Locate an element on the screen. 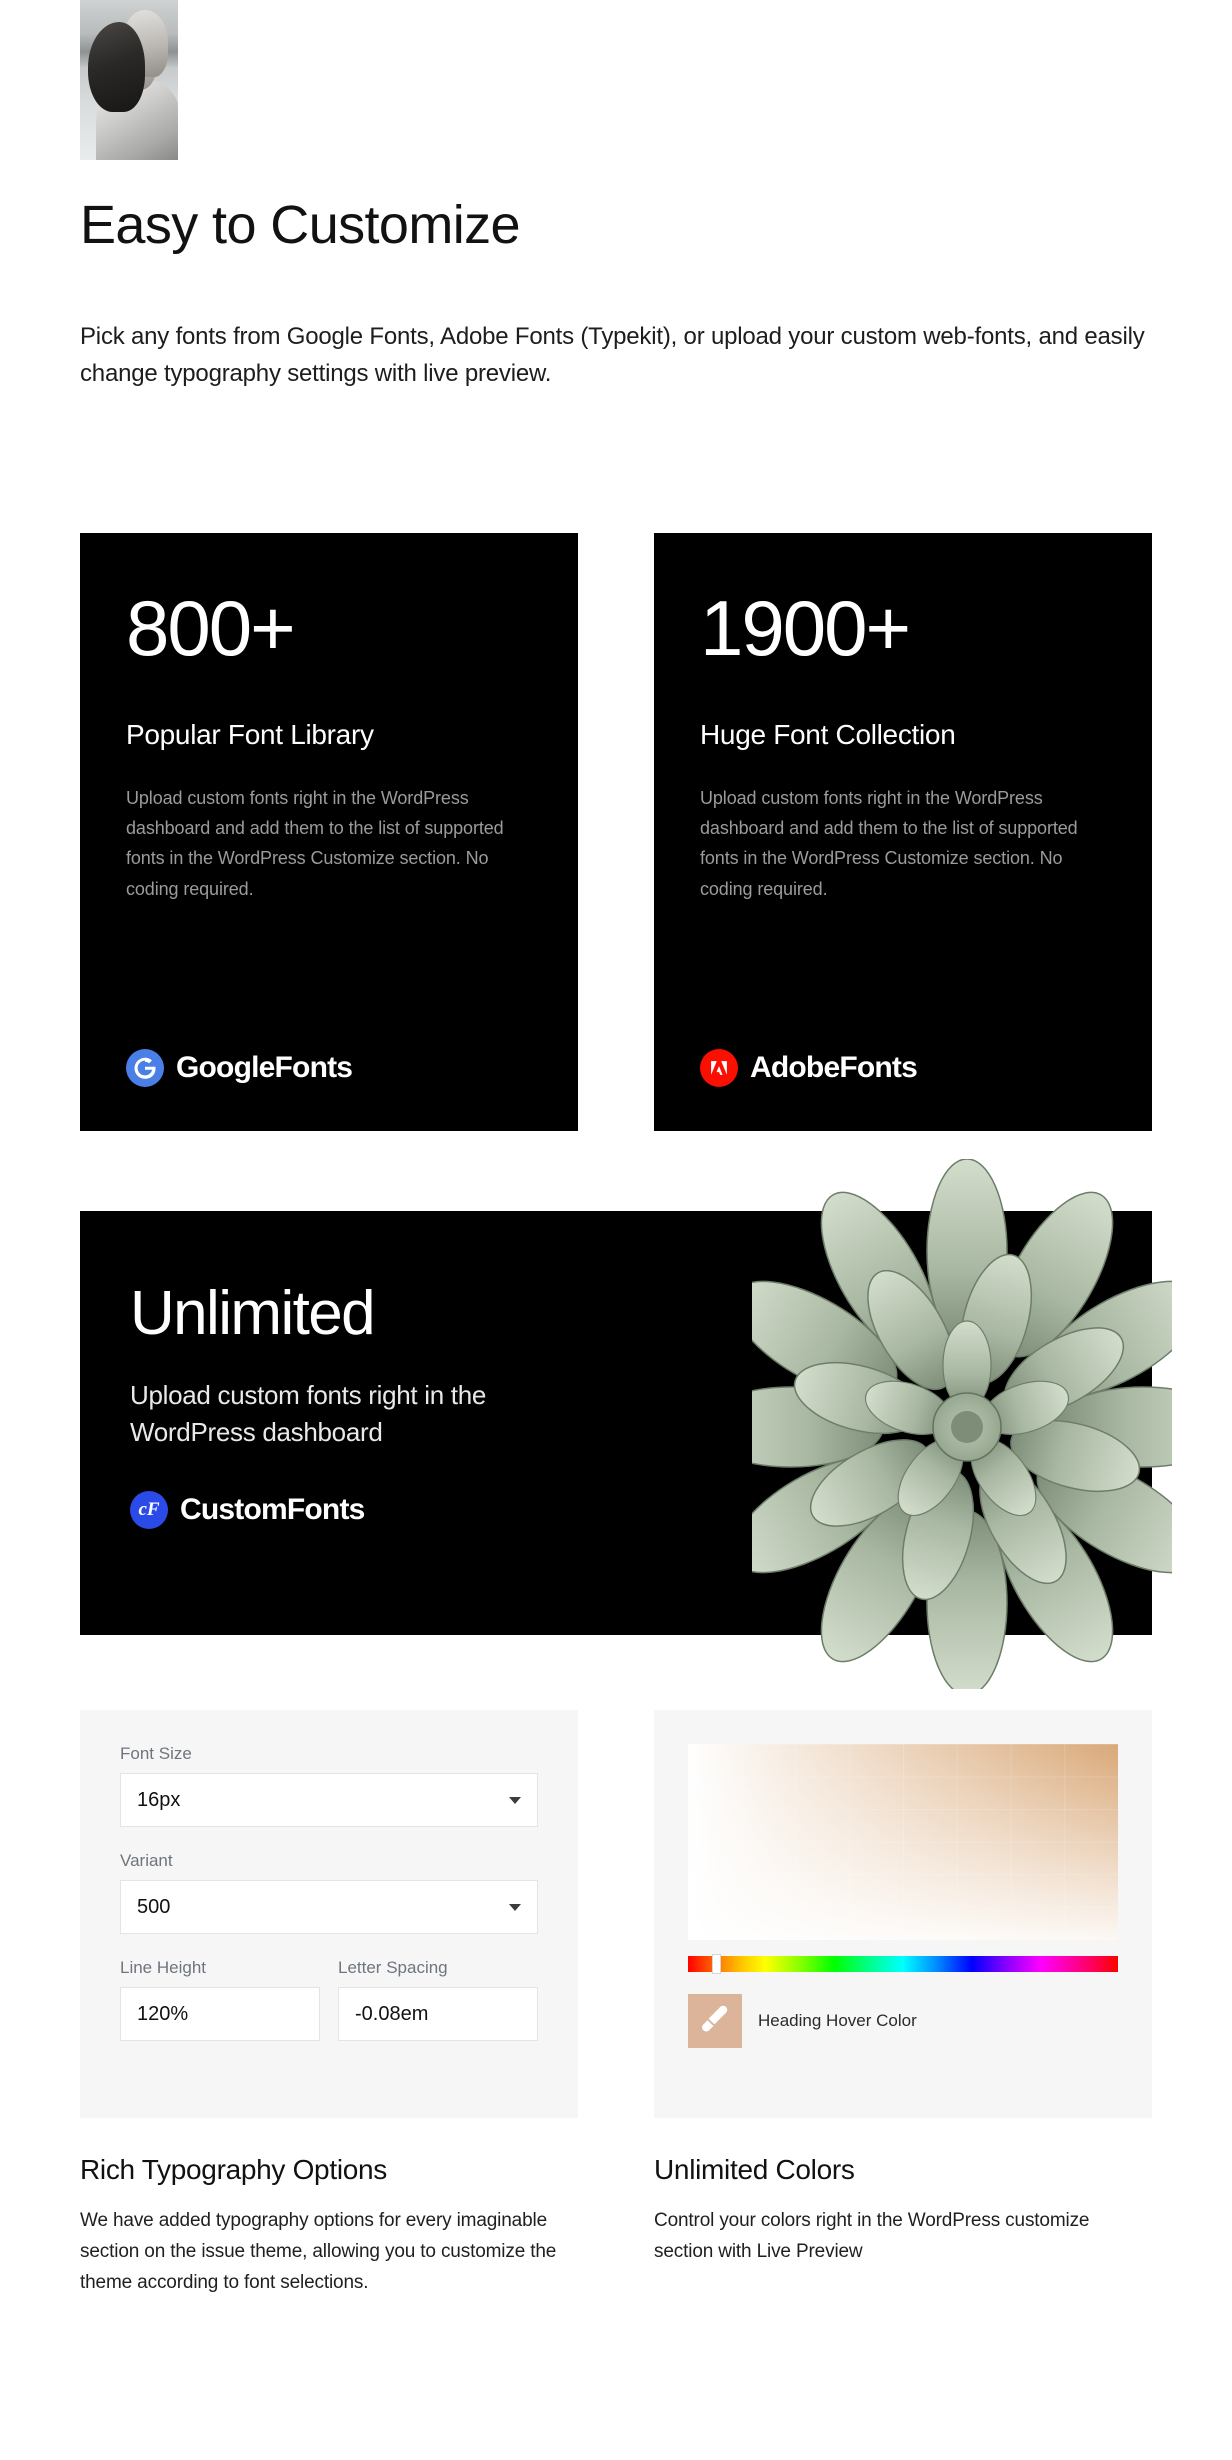 The height and width of the screenshot is (2460, 1232). font-size-value: 16px is located at coordinates (159, 1799).